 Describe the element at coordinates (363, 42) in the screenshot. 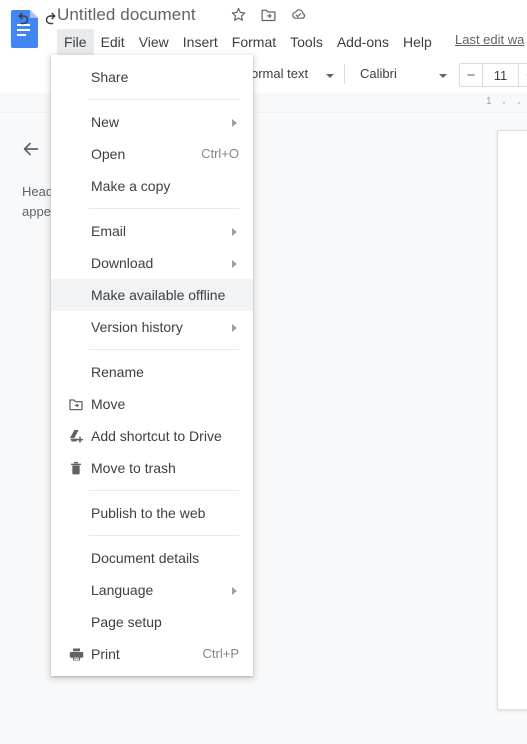

I see `menu-add-ons: Add-ons` at that location.